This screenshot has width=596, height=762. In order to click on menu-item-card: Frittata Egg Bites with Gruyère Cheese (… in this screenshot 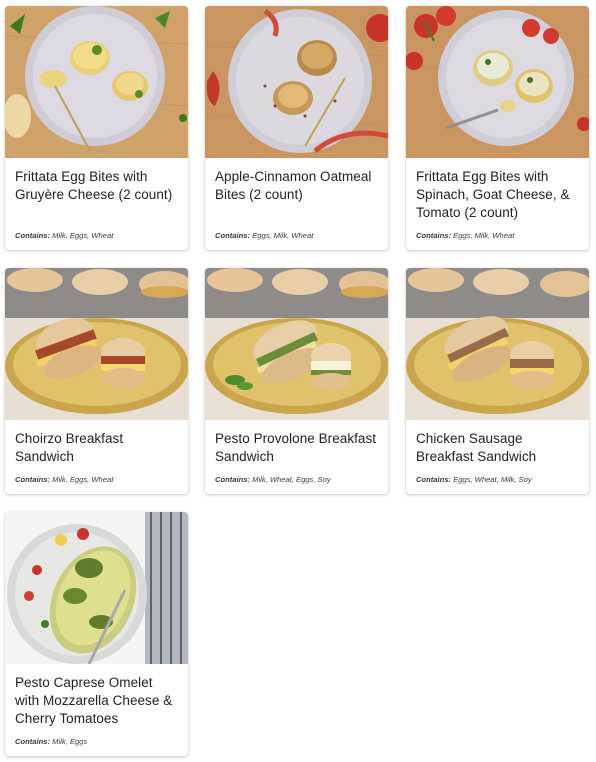, I will do `click(96, 128)`.